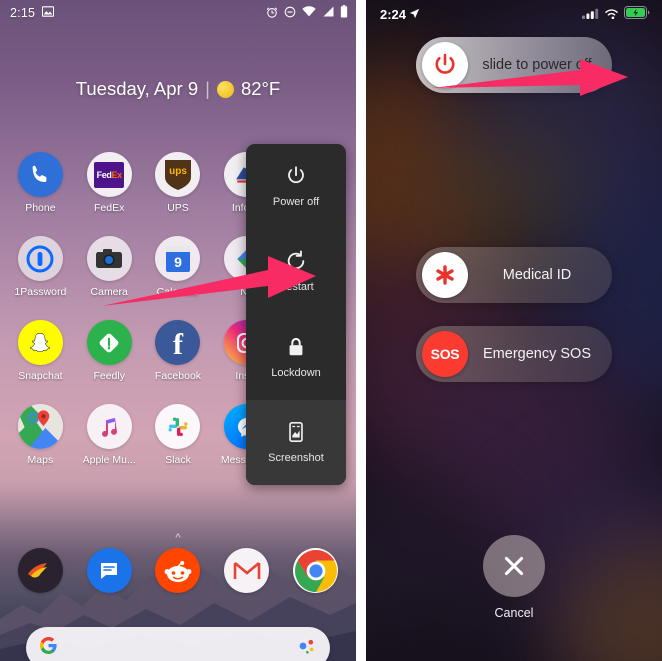  What do you see at coordinates (178, 376) in the screenshot?
I see `app-label: Facebook` at bounding box center [178, 376].